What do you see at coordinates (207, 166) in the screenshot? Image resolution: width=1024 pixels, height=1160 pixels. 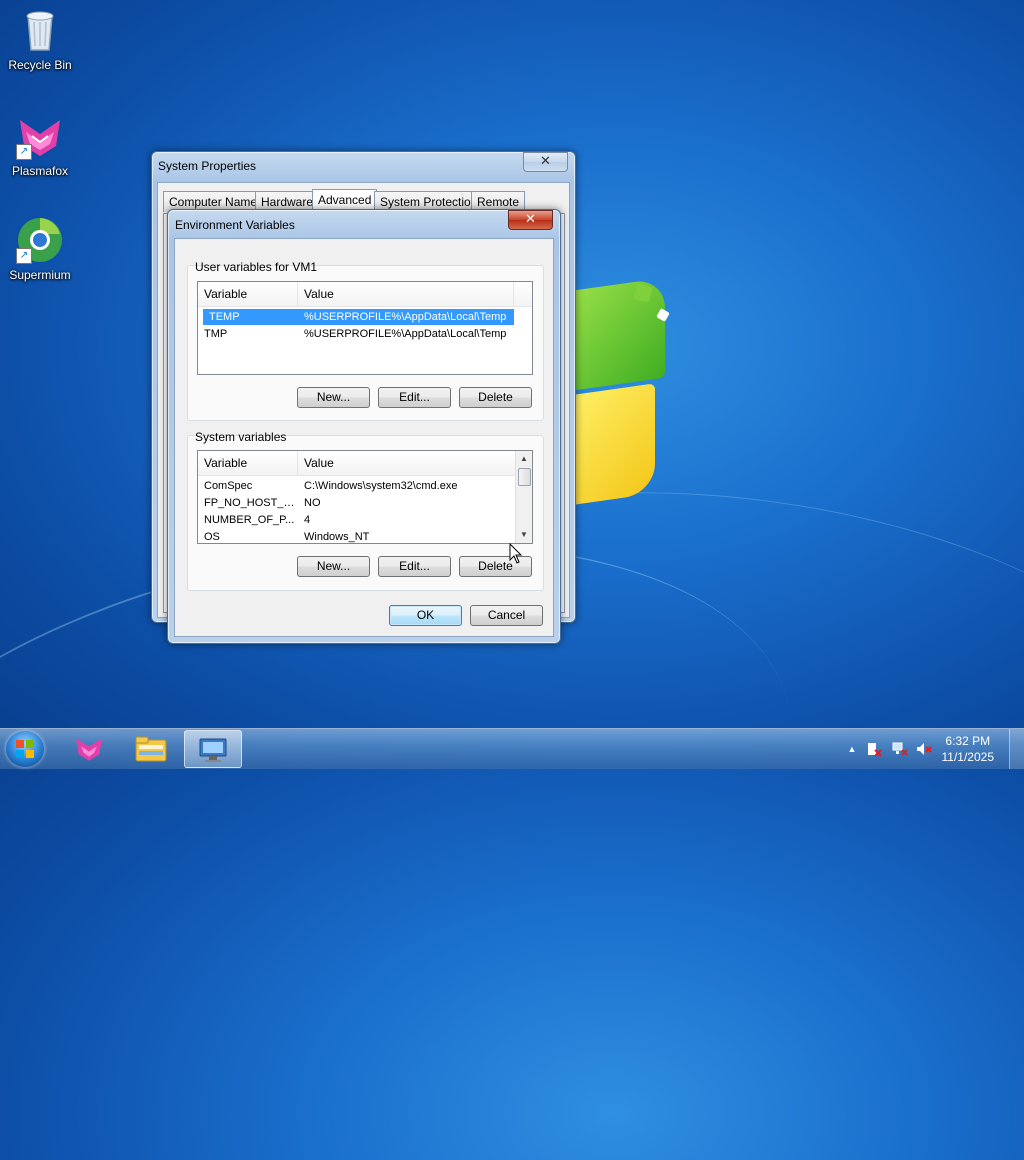 I see `window-title: System Properties` at bounding box center [207, 166].